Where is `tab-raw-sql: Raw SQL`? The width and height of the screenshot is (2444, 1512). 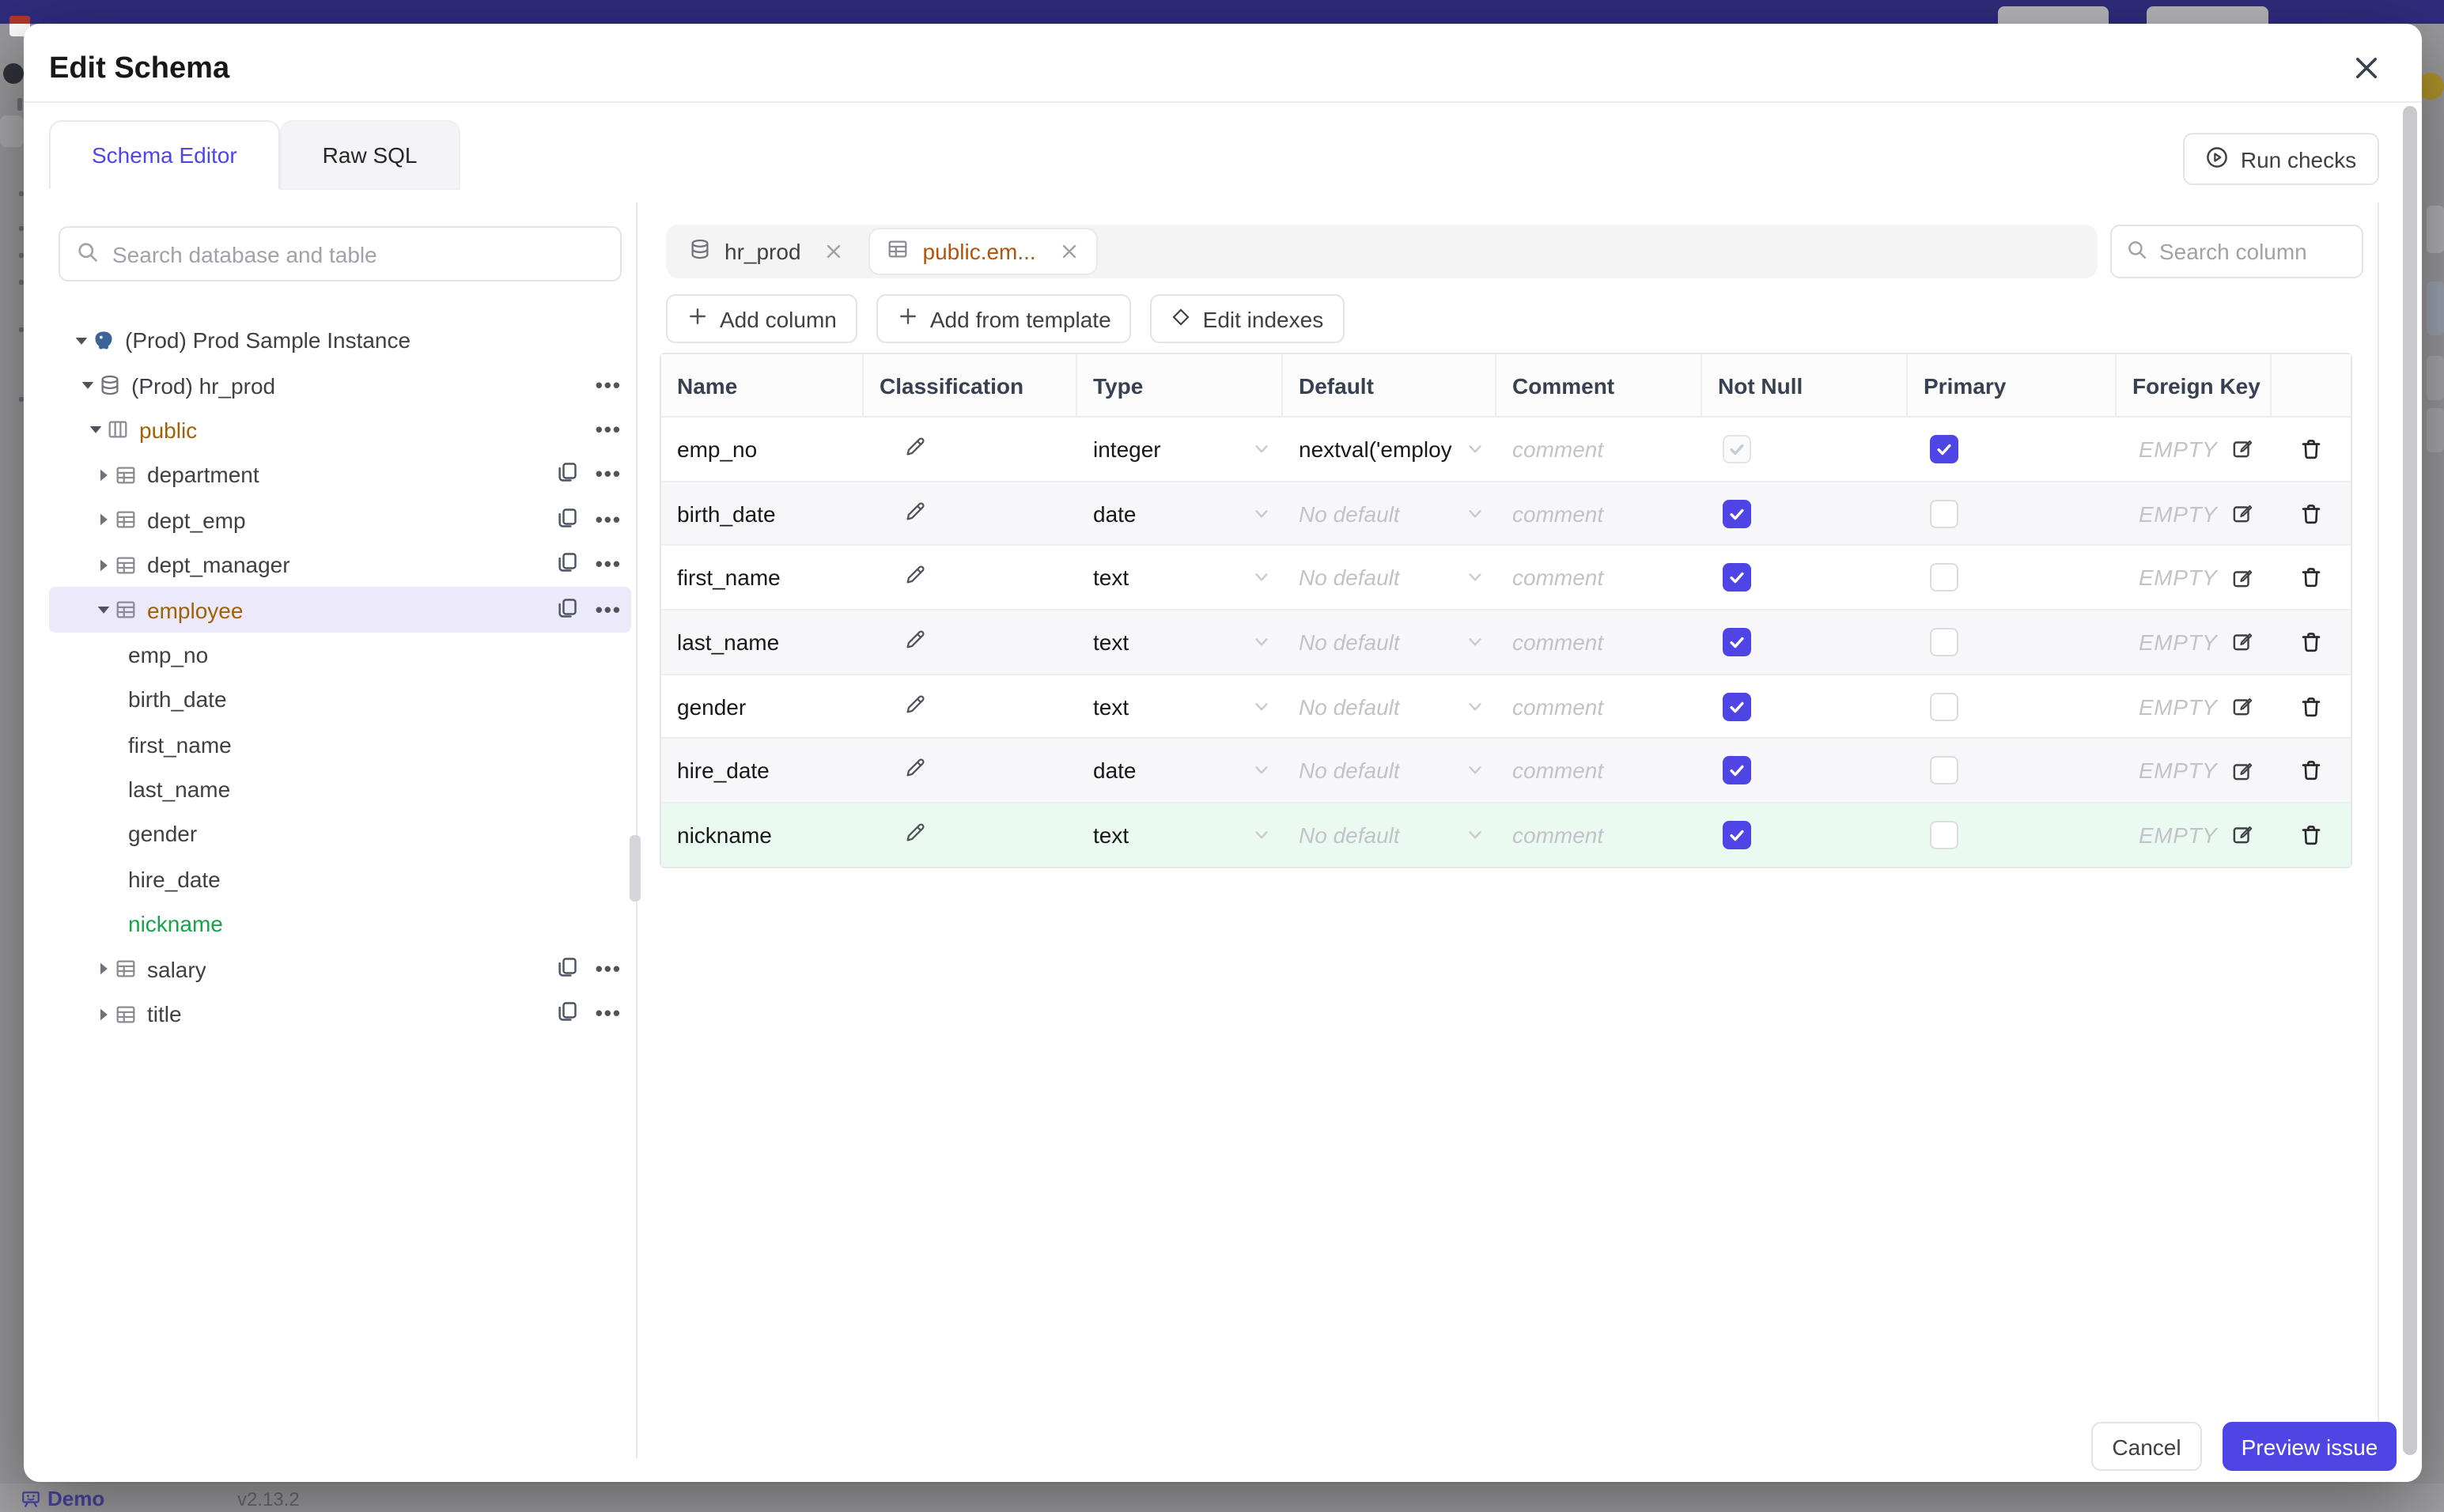 tab-raw-sql: Raw SQL is located at coordinates (369, 155).